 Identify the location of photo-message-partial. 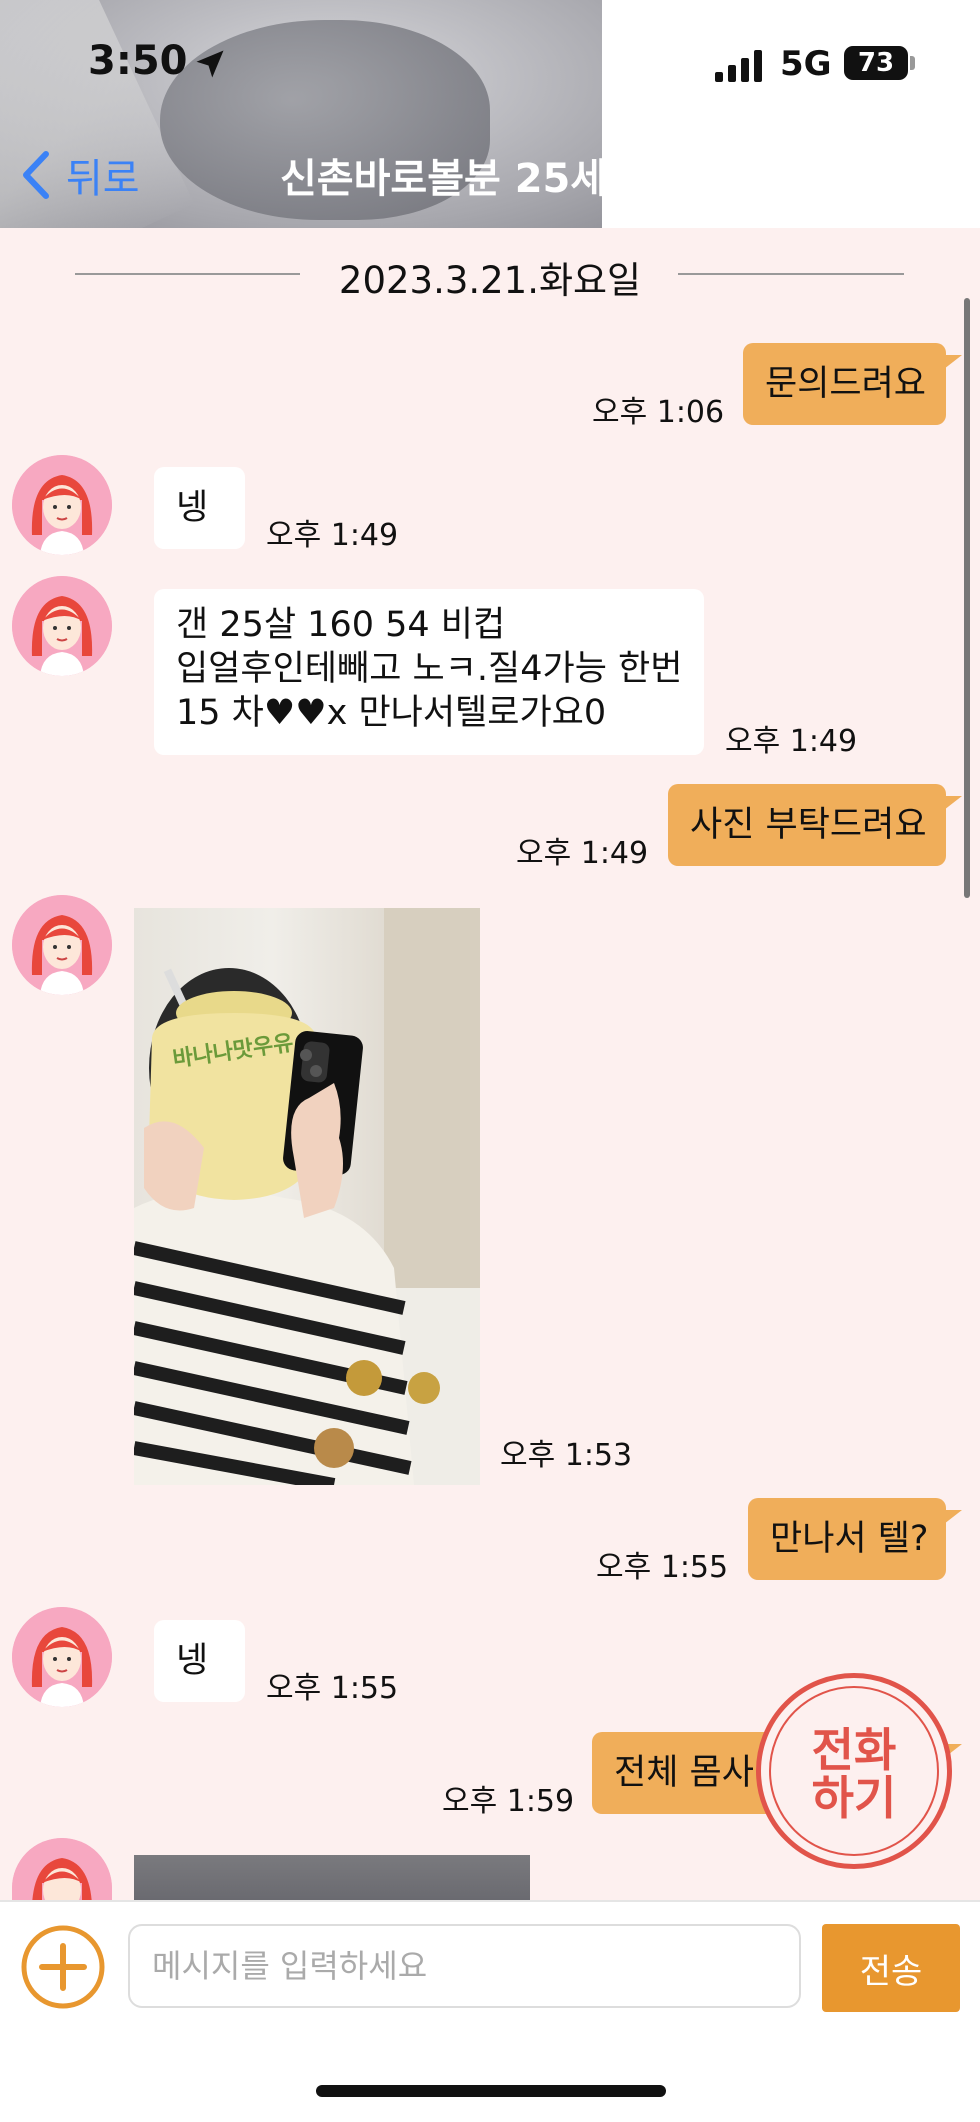
(332, 1877).